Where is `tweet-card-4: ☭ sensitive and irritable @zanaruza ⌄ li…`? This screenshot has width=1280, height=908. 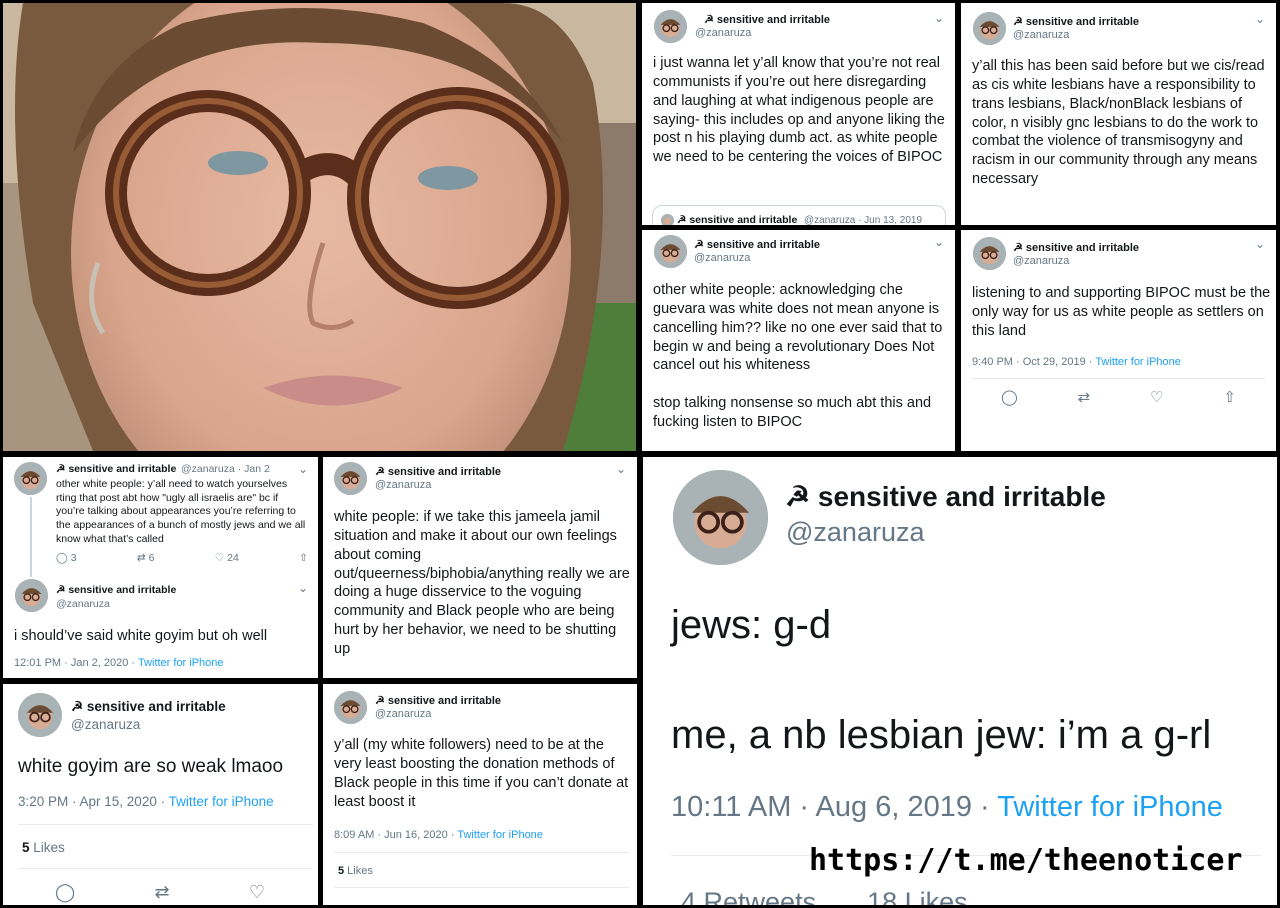 tweet-card-4: ☭ sensitive and irritable @zanaruza ⌄ li… is located at coordinates (1118, 340).